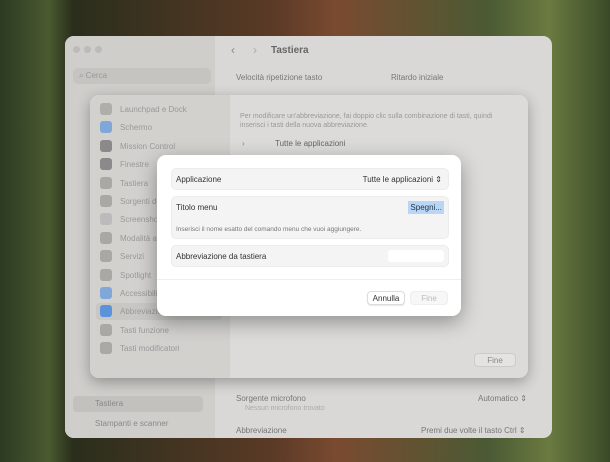 This screenshot has height=462, width=610. Describe the element at coordinates (142, 76) in the screenshot. I see `search-input: ⌕ Cerca` at that location.